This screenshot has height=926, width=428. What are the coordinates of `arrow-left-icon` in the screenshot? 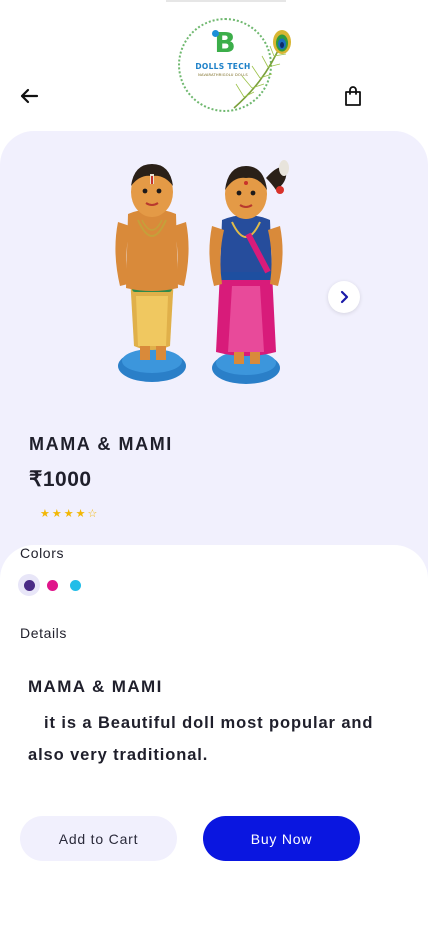 It's located at (29, 96).